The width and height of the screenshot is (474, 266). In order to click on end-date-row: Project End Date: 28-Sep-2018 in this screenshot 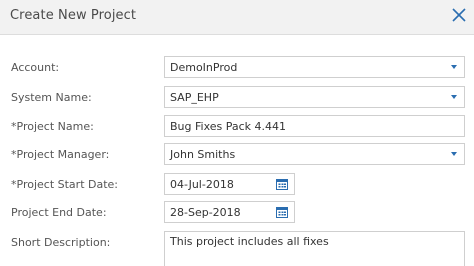, I will do `click(237, 213)`.